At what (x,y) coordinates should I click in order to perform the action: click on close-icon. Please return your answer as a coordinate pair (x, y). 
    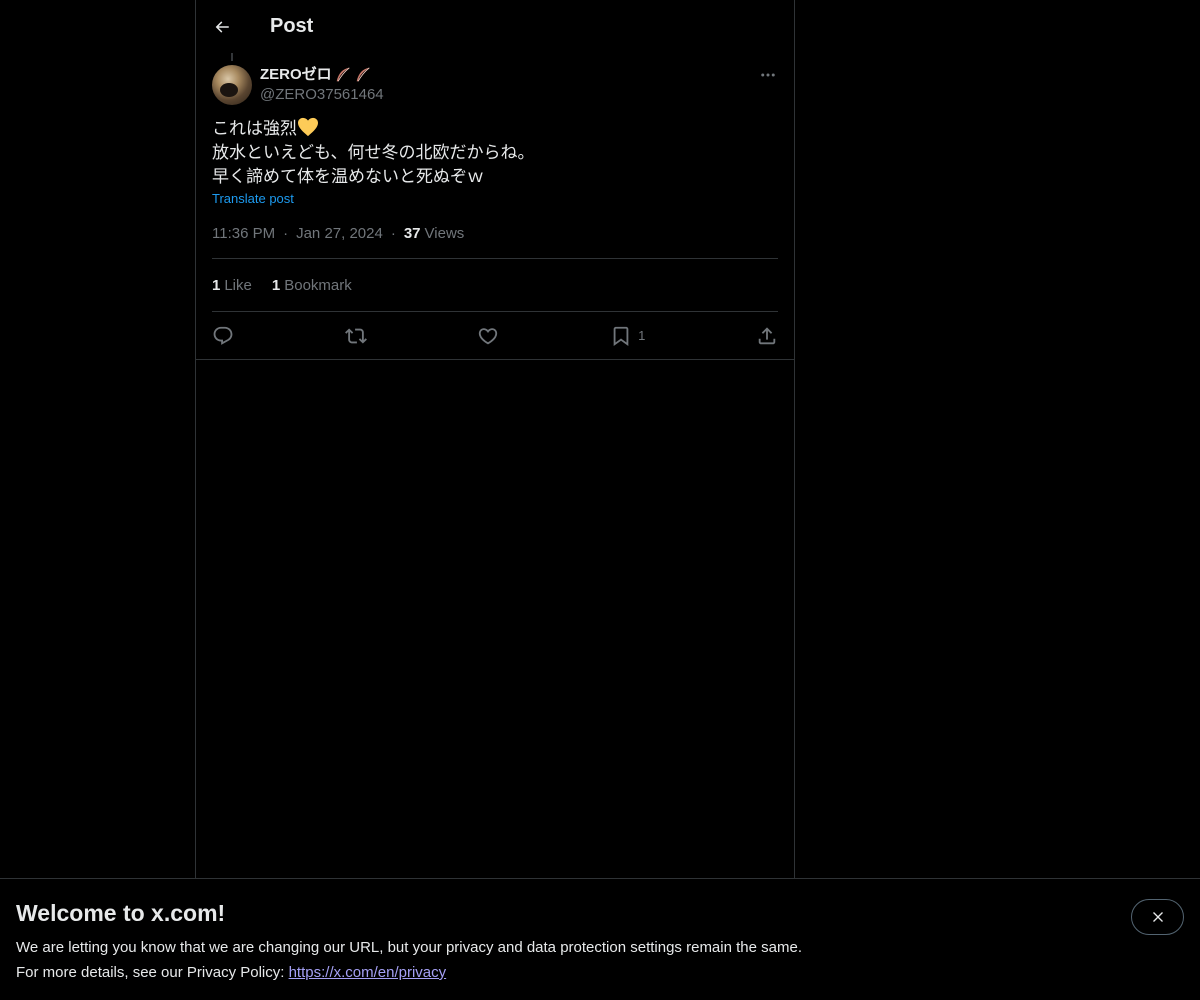
    Looking at the image, I should click on (1157, 917).